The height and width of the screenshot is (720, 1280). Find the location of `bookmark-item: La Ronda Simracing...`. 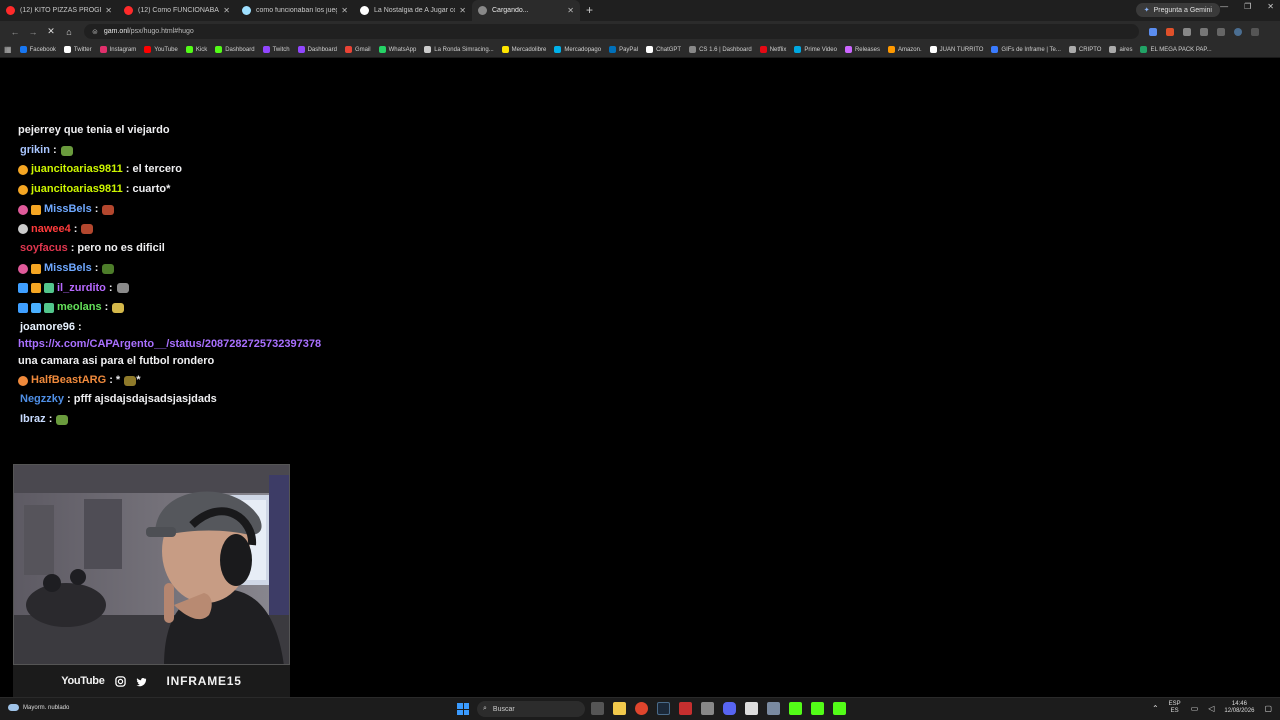

bookmark-item: La Ronda Simracing... is located at coordinates (459, 49).